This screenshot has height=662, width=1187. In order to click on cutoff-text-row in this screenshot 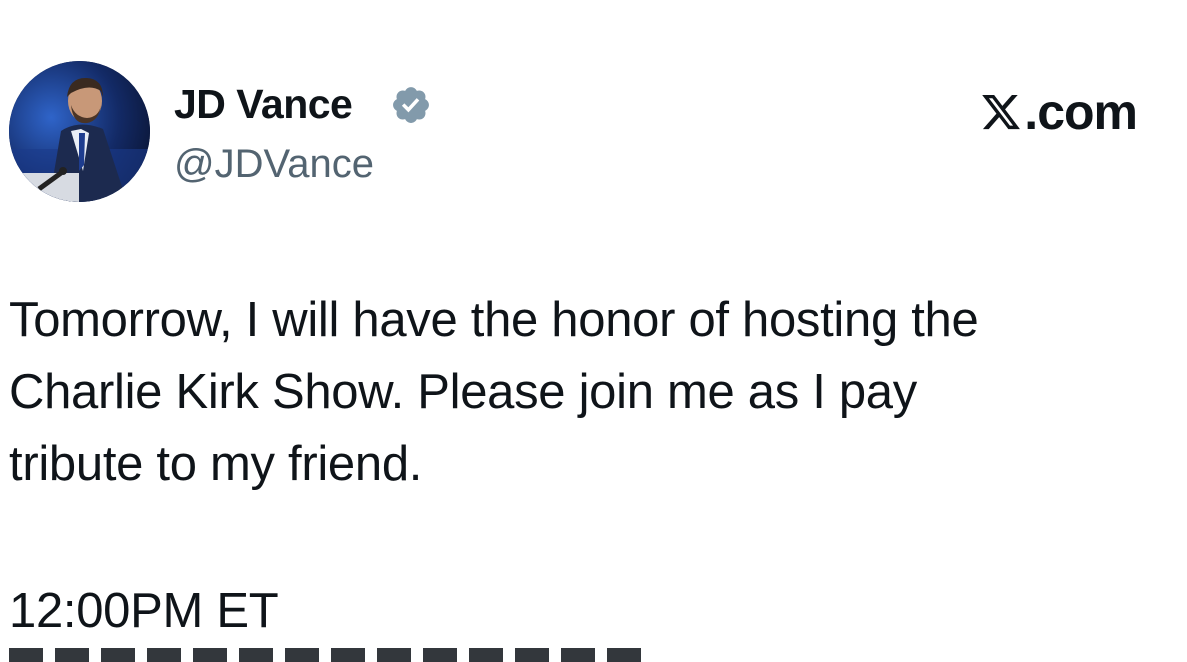, I will do `click(329, 655)`.